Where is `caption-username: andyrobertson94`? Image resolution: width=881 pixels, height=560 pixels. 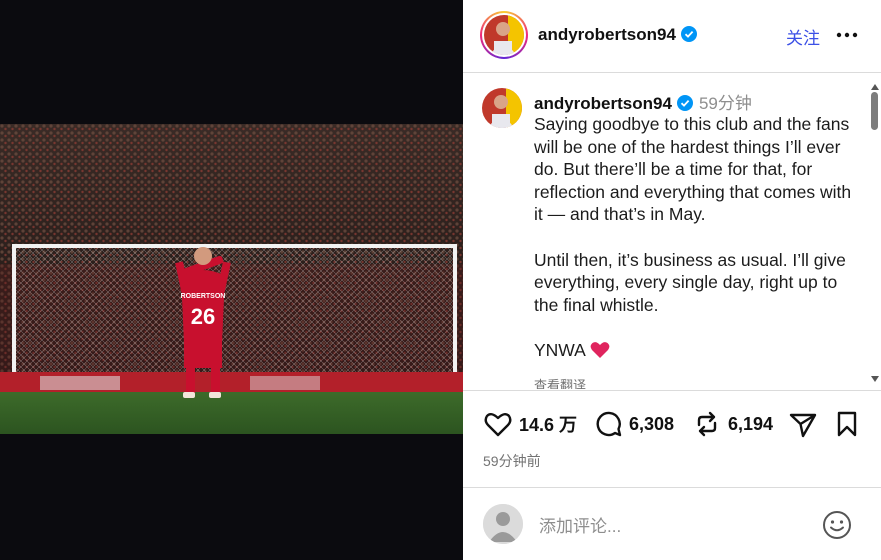 caption-username: andyrobertson94 is located at coordinates (603, 103).